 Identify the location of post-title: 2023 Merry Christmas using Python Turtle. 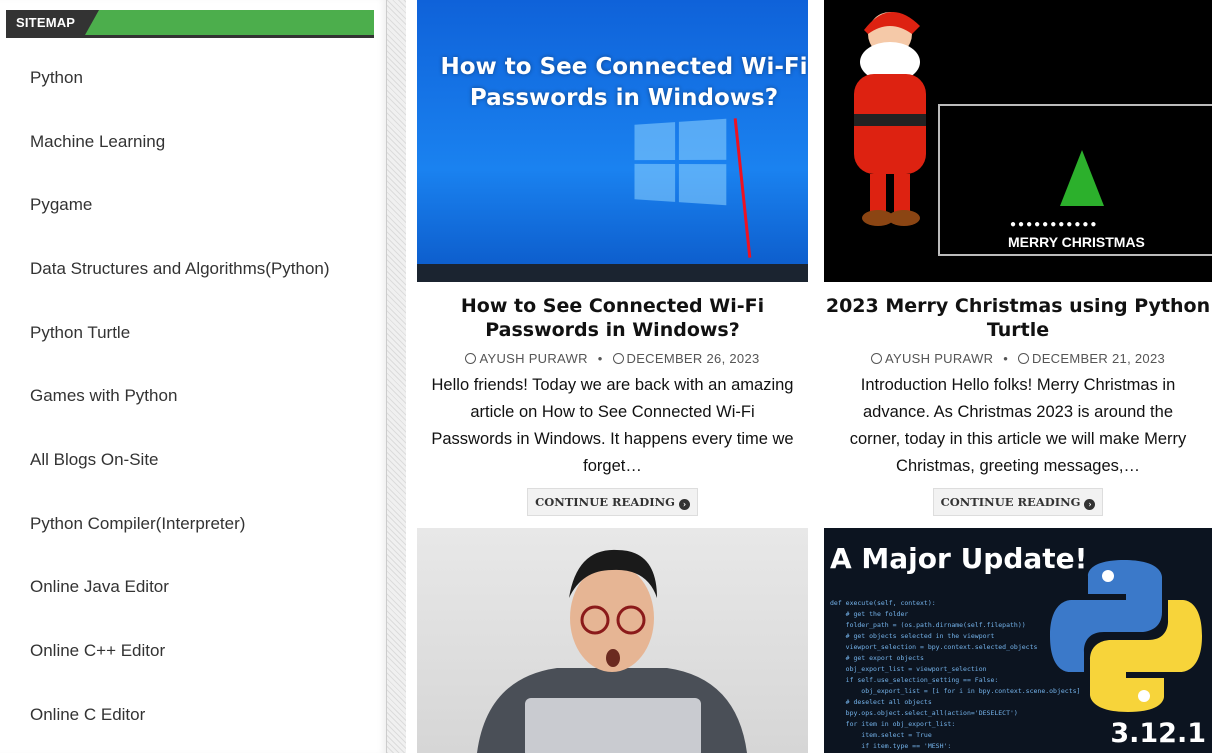
(1018, 318).